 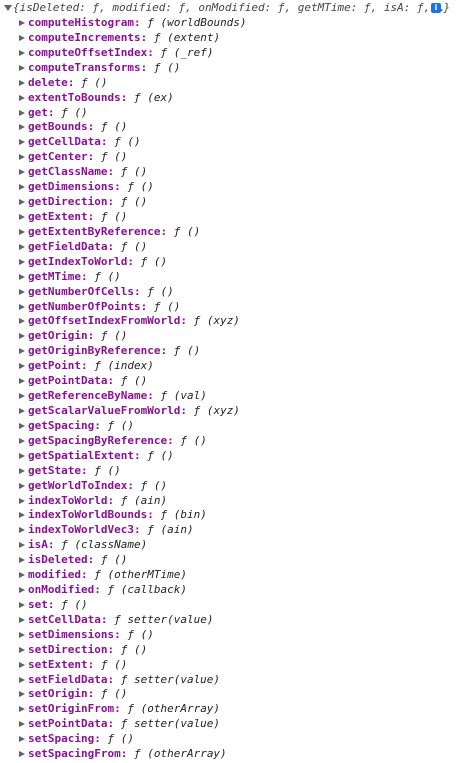 What do you see at coordinates (237, 381) in the screenshot?
I see `property-row: getPointData: ƒ ()` at bounding box center [237, 381].